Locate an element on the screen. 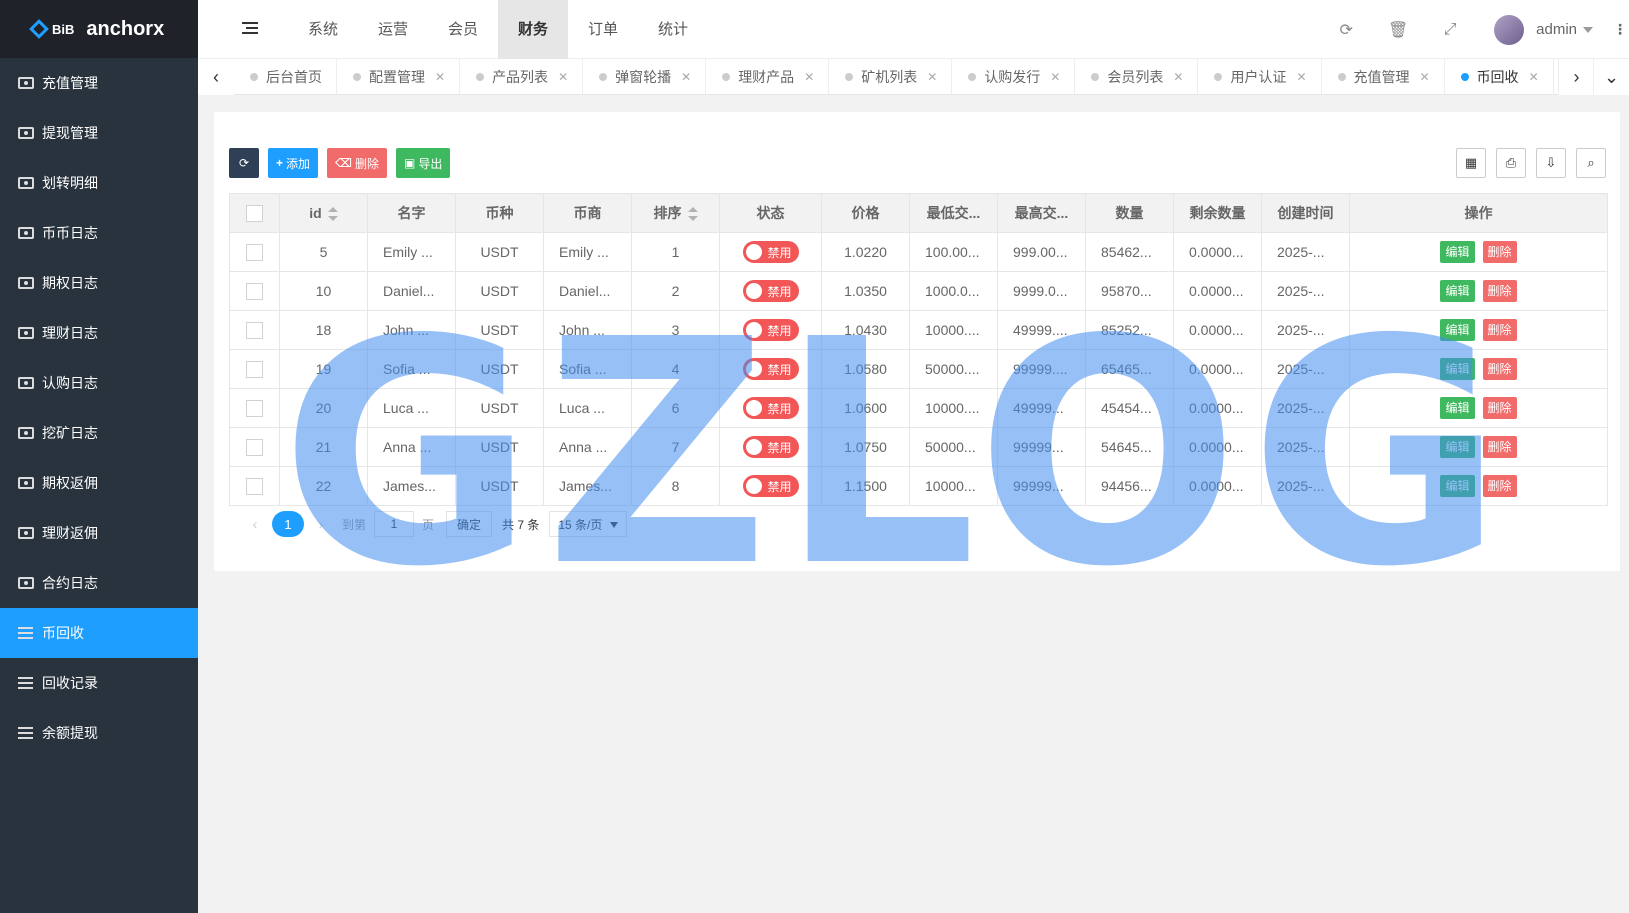 This screenshot has width=1629, height=913. sidebar-item: 充值管理 is located at coordinates (99, 83).